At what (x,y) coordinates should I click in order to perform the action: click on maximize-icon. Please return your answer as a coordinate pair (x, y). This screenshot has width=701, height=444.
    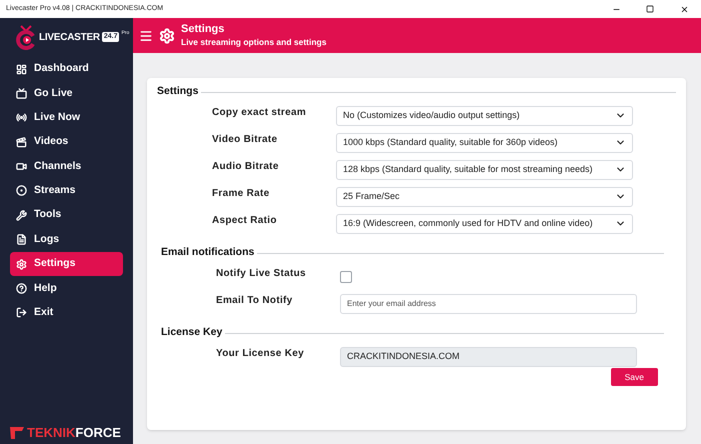
    Looking at the image, I should click on (650, 9).